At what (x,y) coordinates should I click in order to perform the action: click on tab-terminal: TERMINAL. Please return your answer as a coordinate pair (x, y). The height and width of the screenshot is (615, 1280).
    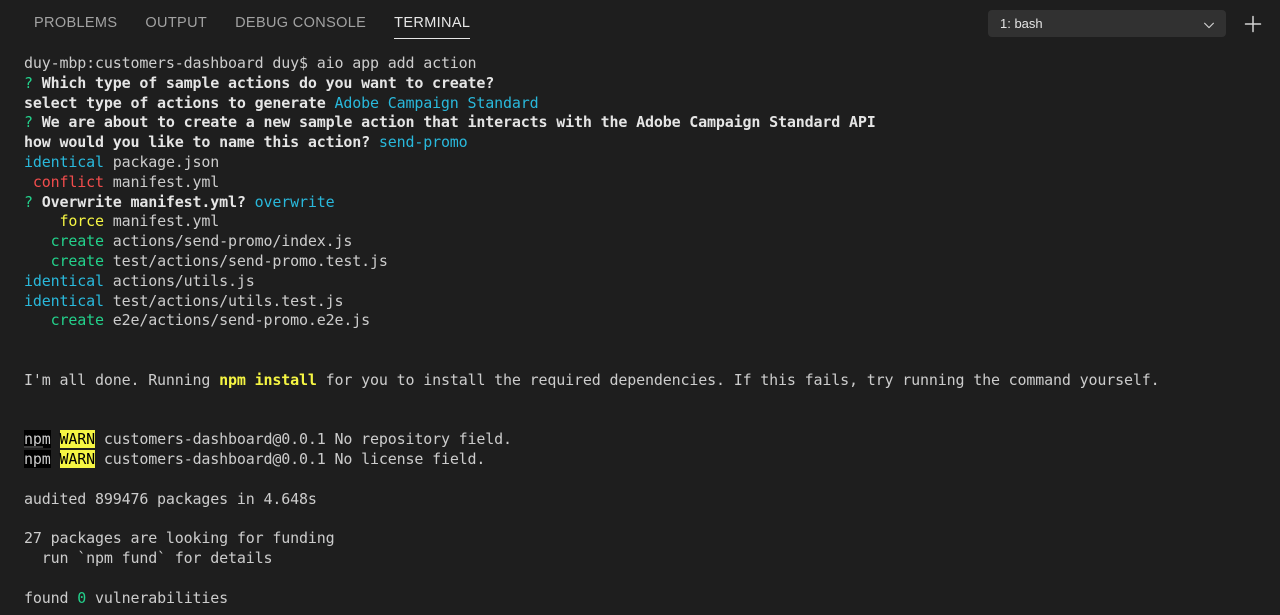
    Looking at the image, I should click on (432, 23).